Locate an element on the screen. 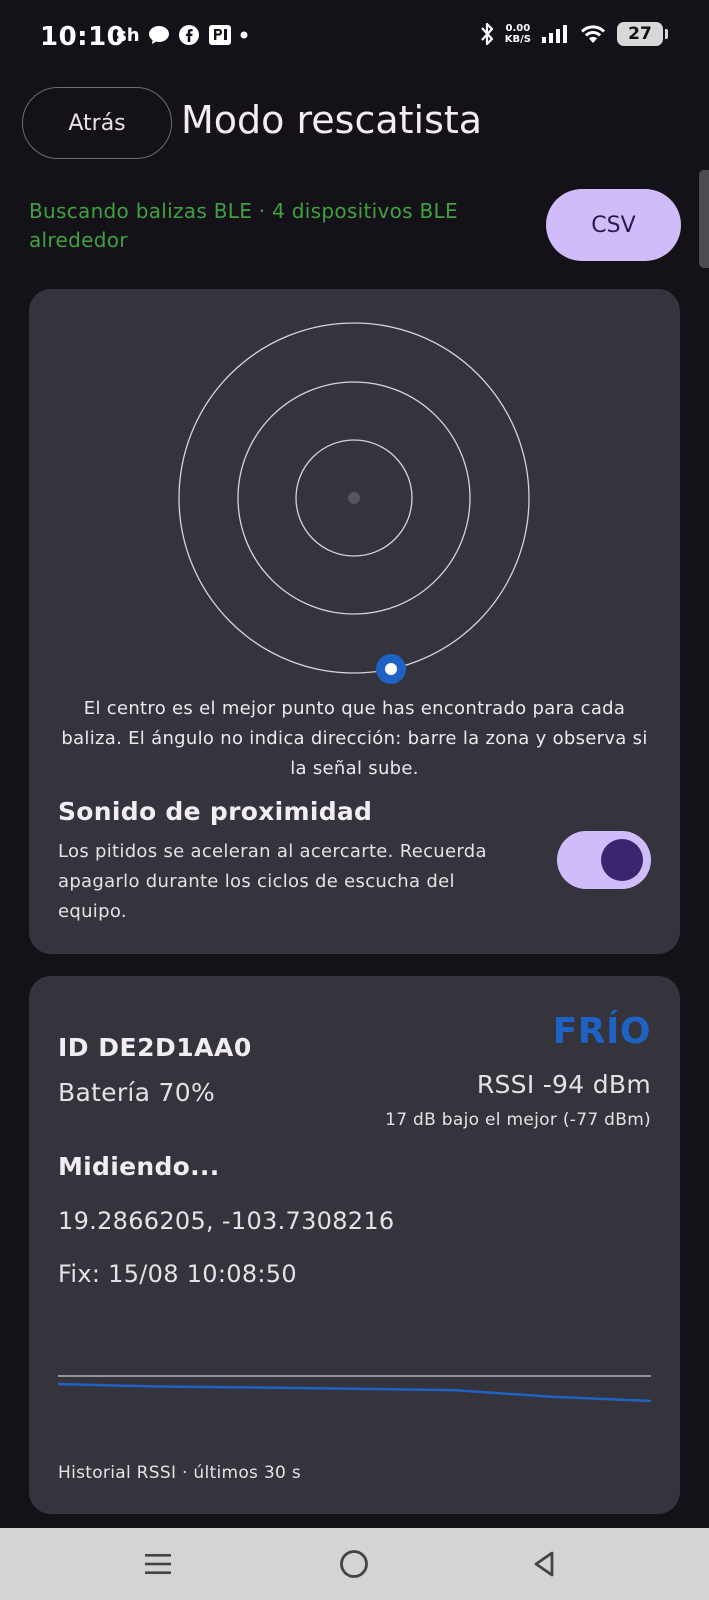 The width and height of the screenshot is (709, 1600). back-icon is located at coordinates (544, 1564).